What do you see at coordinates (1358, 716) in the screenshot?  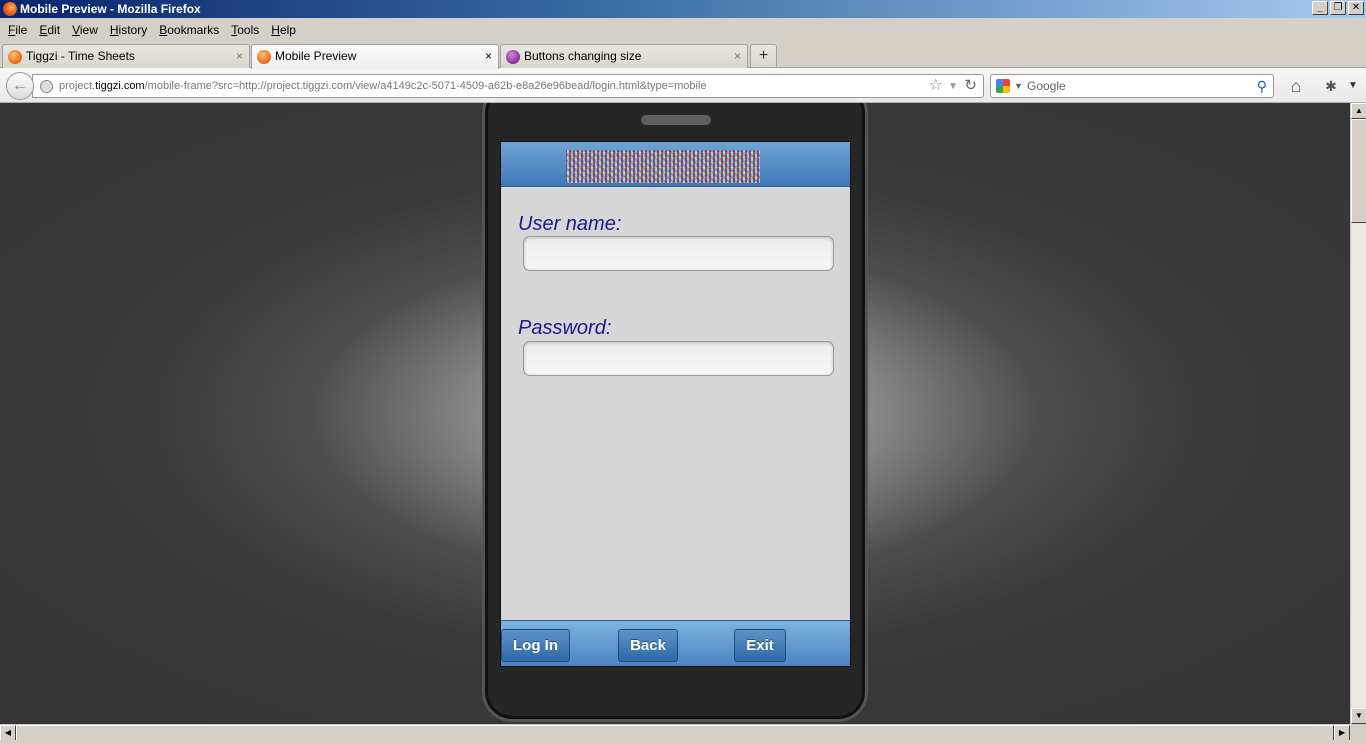 I see `scroll-down-arrow-icon: ▼` at bounding box center [1358, 716].